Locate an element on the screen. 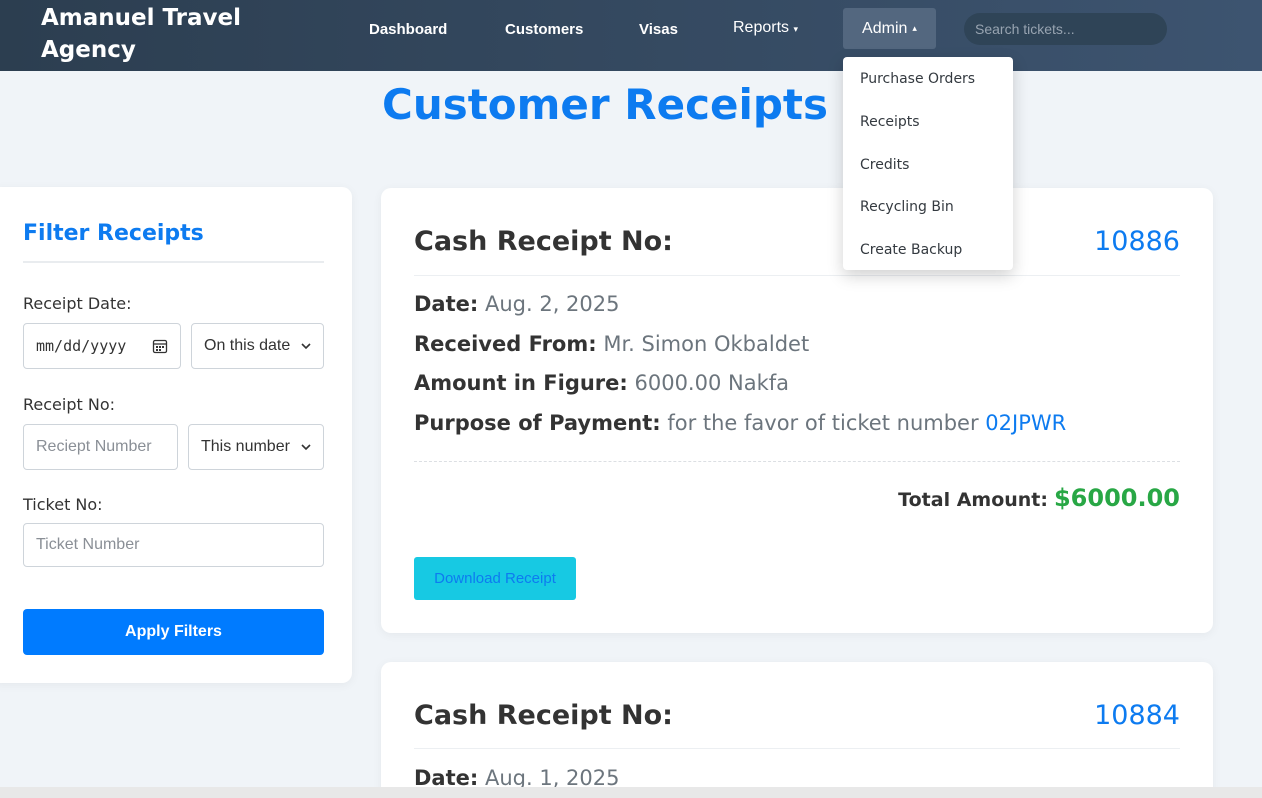  date-value: Aug. 2, 2025 is located at coordinates (552, 304).